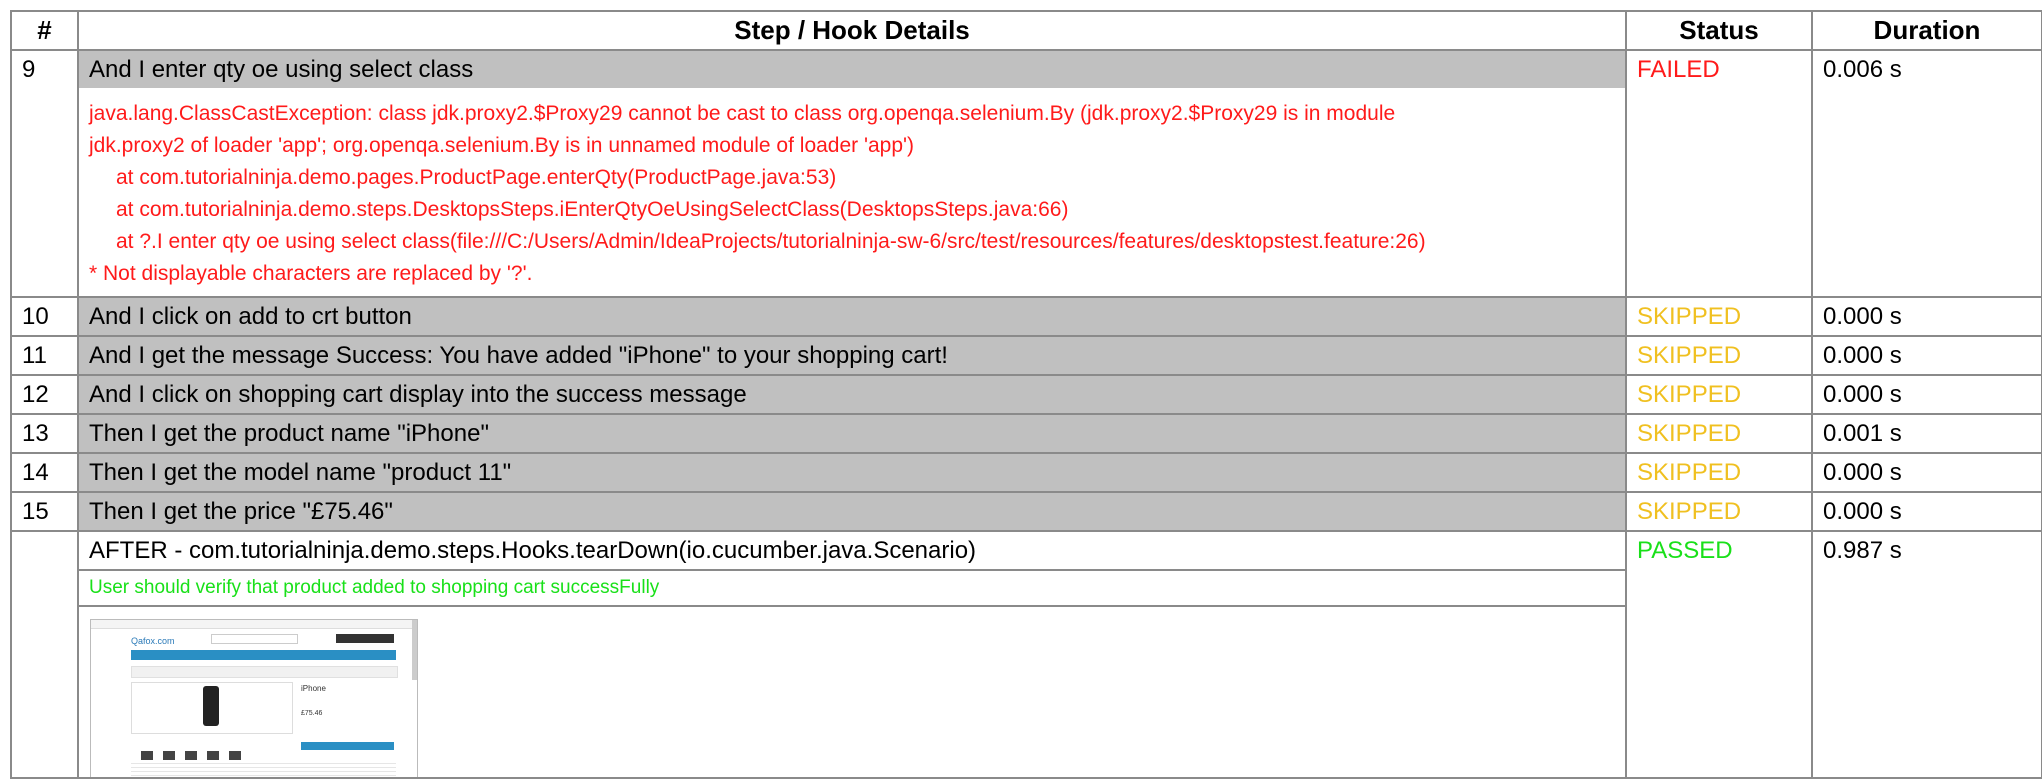  I want to click on screenshot-add-button, so click(347, 746).